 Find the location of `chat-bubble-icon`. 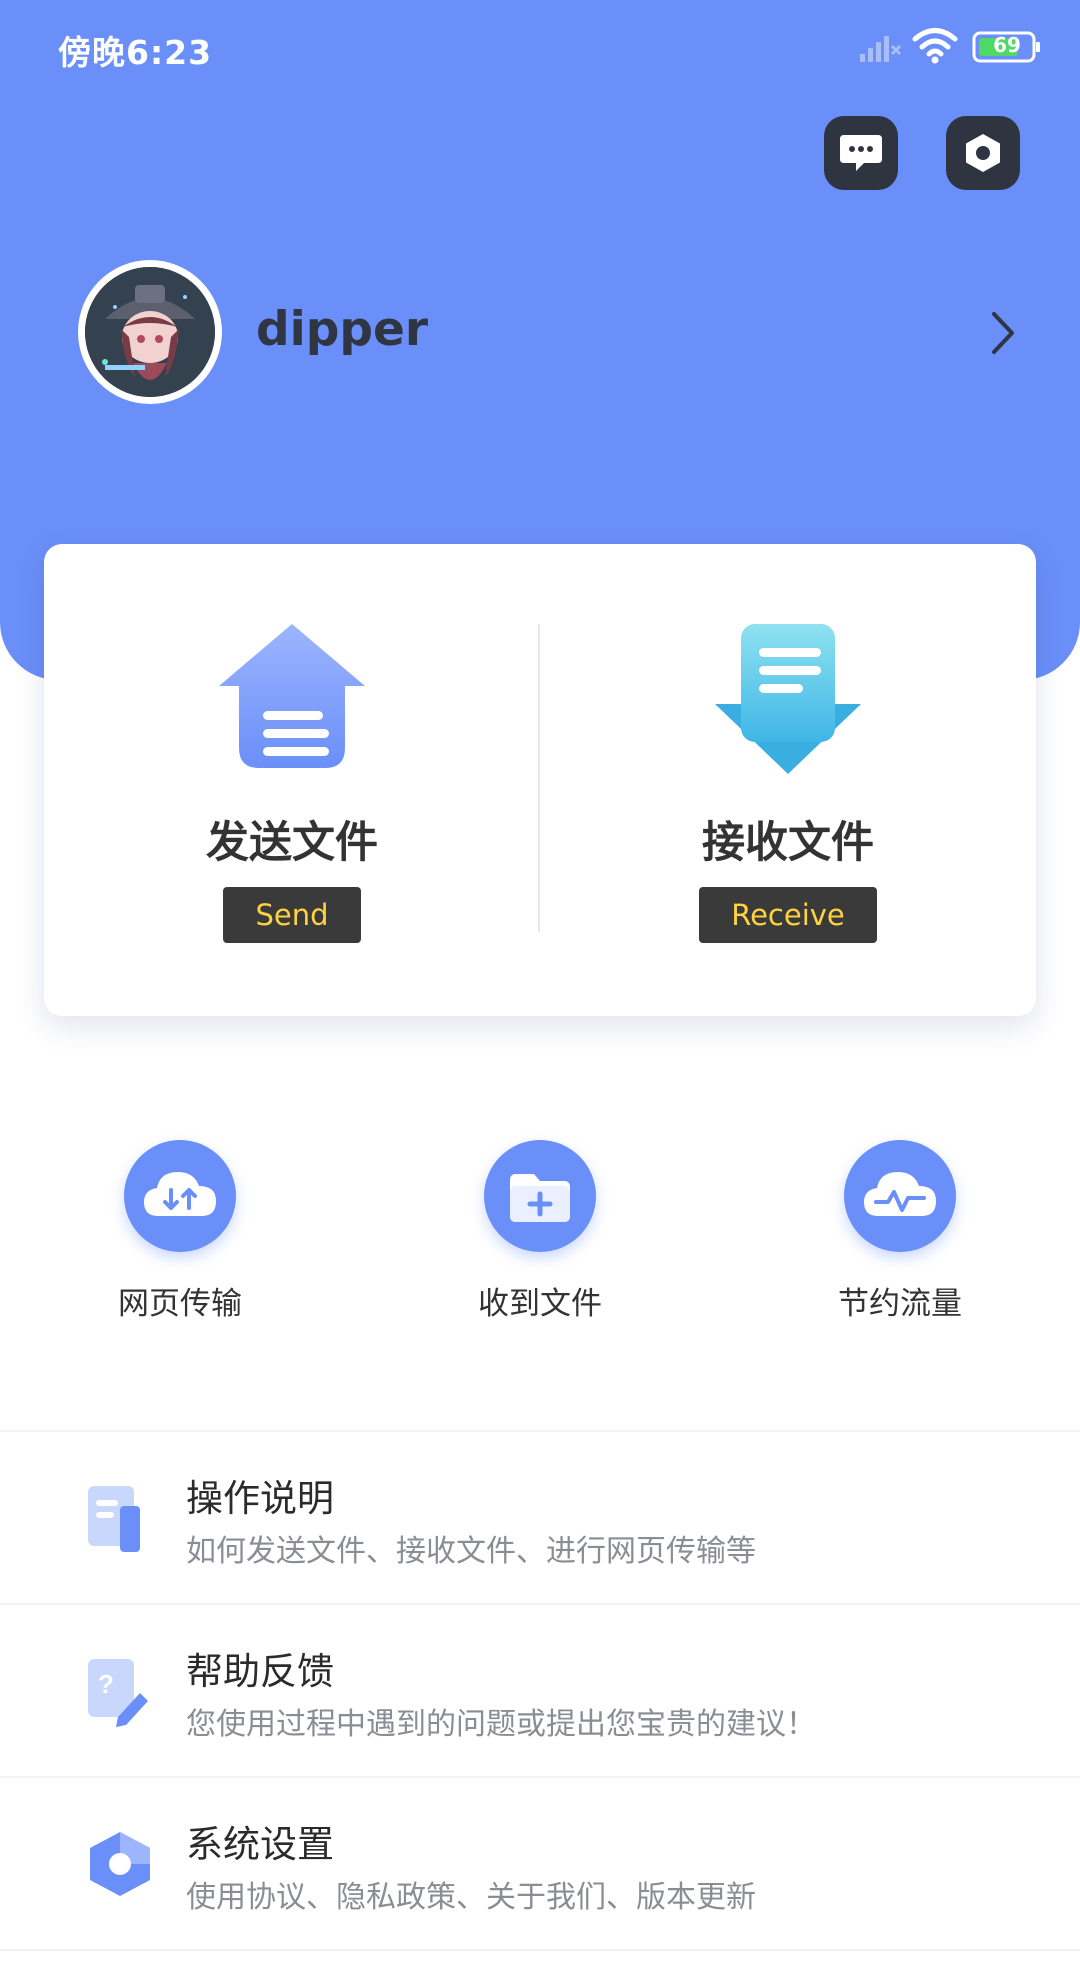

chat-bubble-icon is located at coordinates (861, 153).